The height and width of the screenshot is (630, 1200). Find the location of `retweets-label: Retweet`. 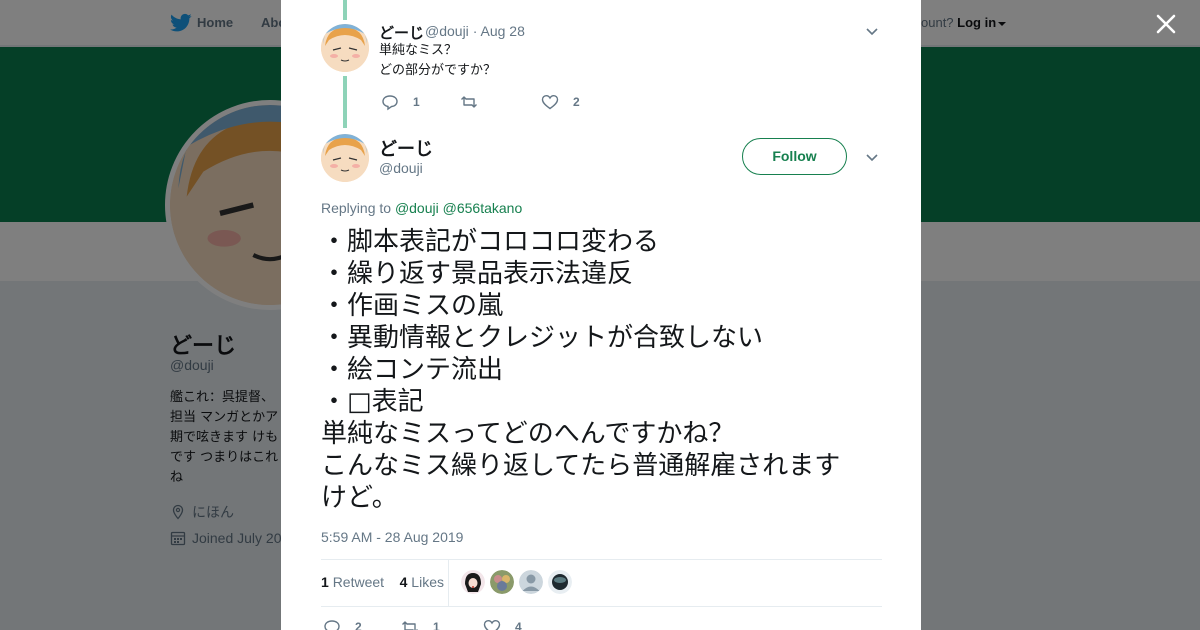

retweets-label: Retweet is located at coordinates (358, 582).